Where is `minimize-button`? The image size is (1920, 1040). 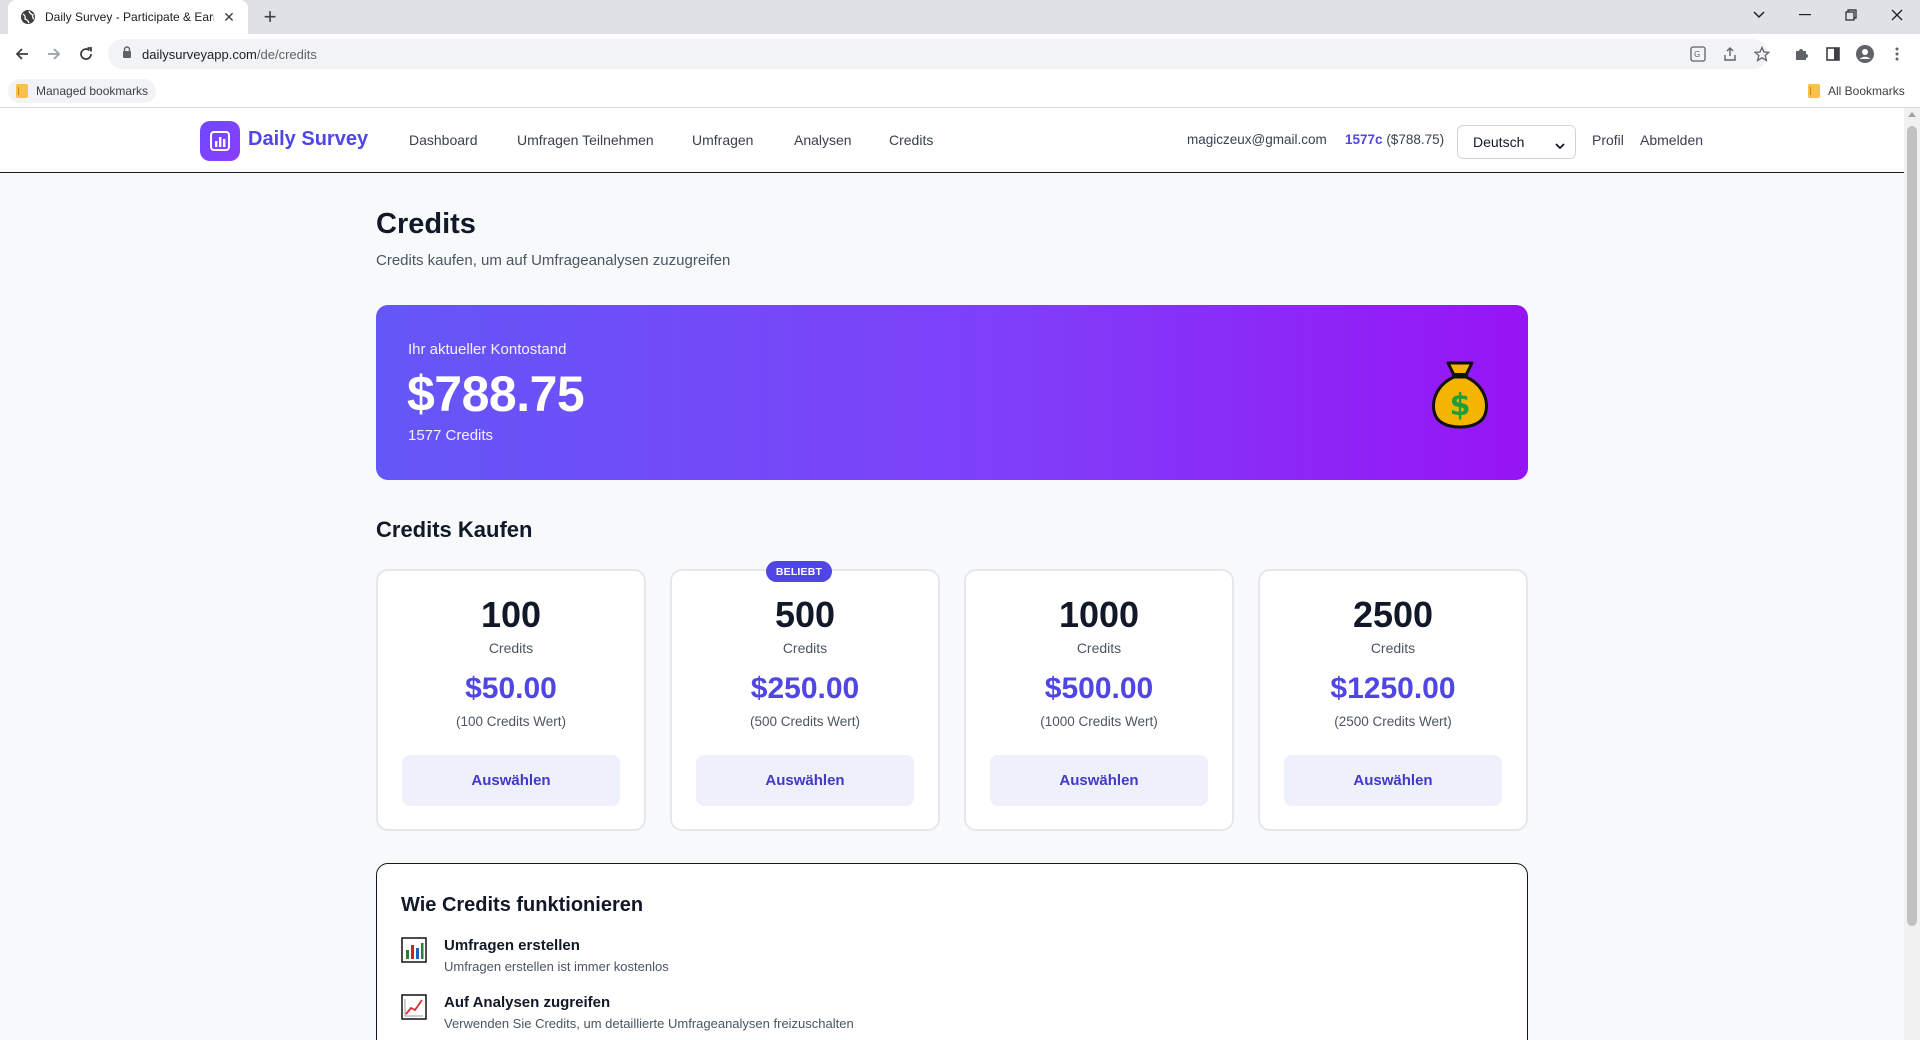
minimize-button is located at coordinates (1805, 15).